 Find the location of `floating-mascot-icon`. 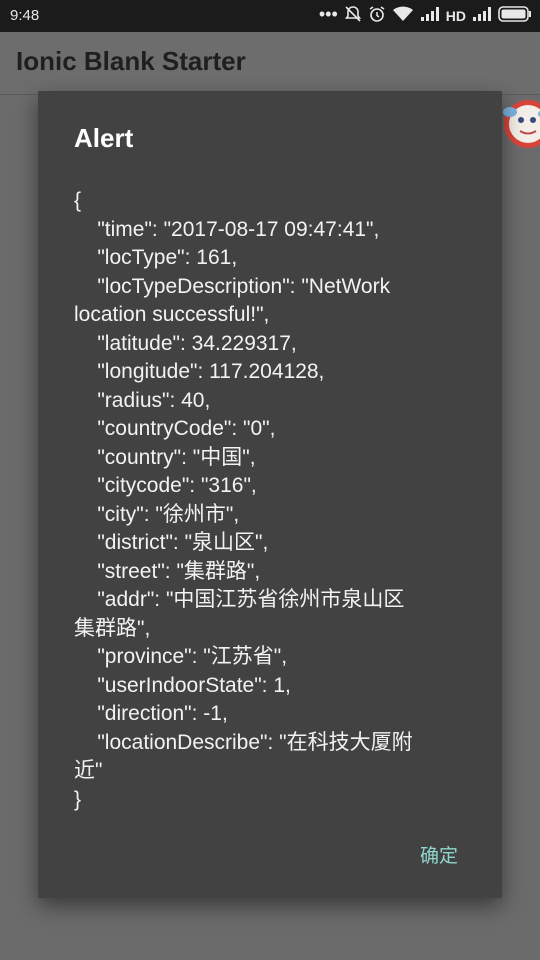

floating-mascot-icon is located at coordinates (519, 124).